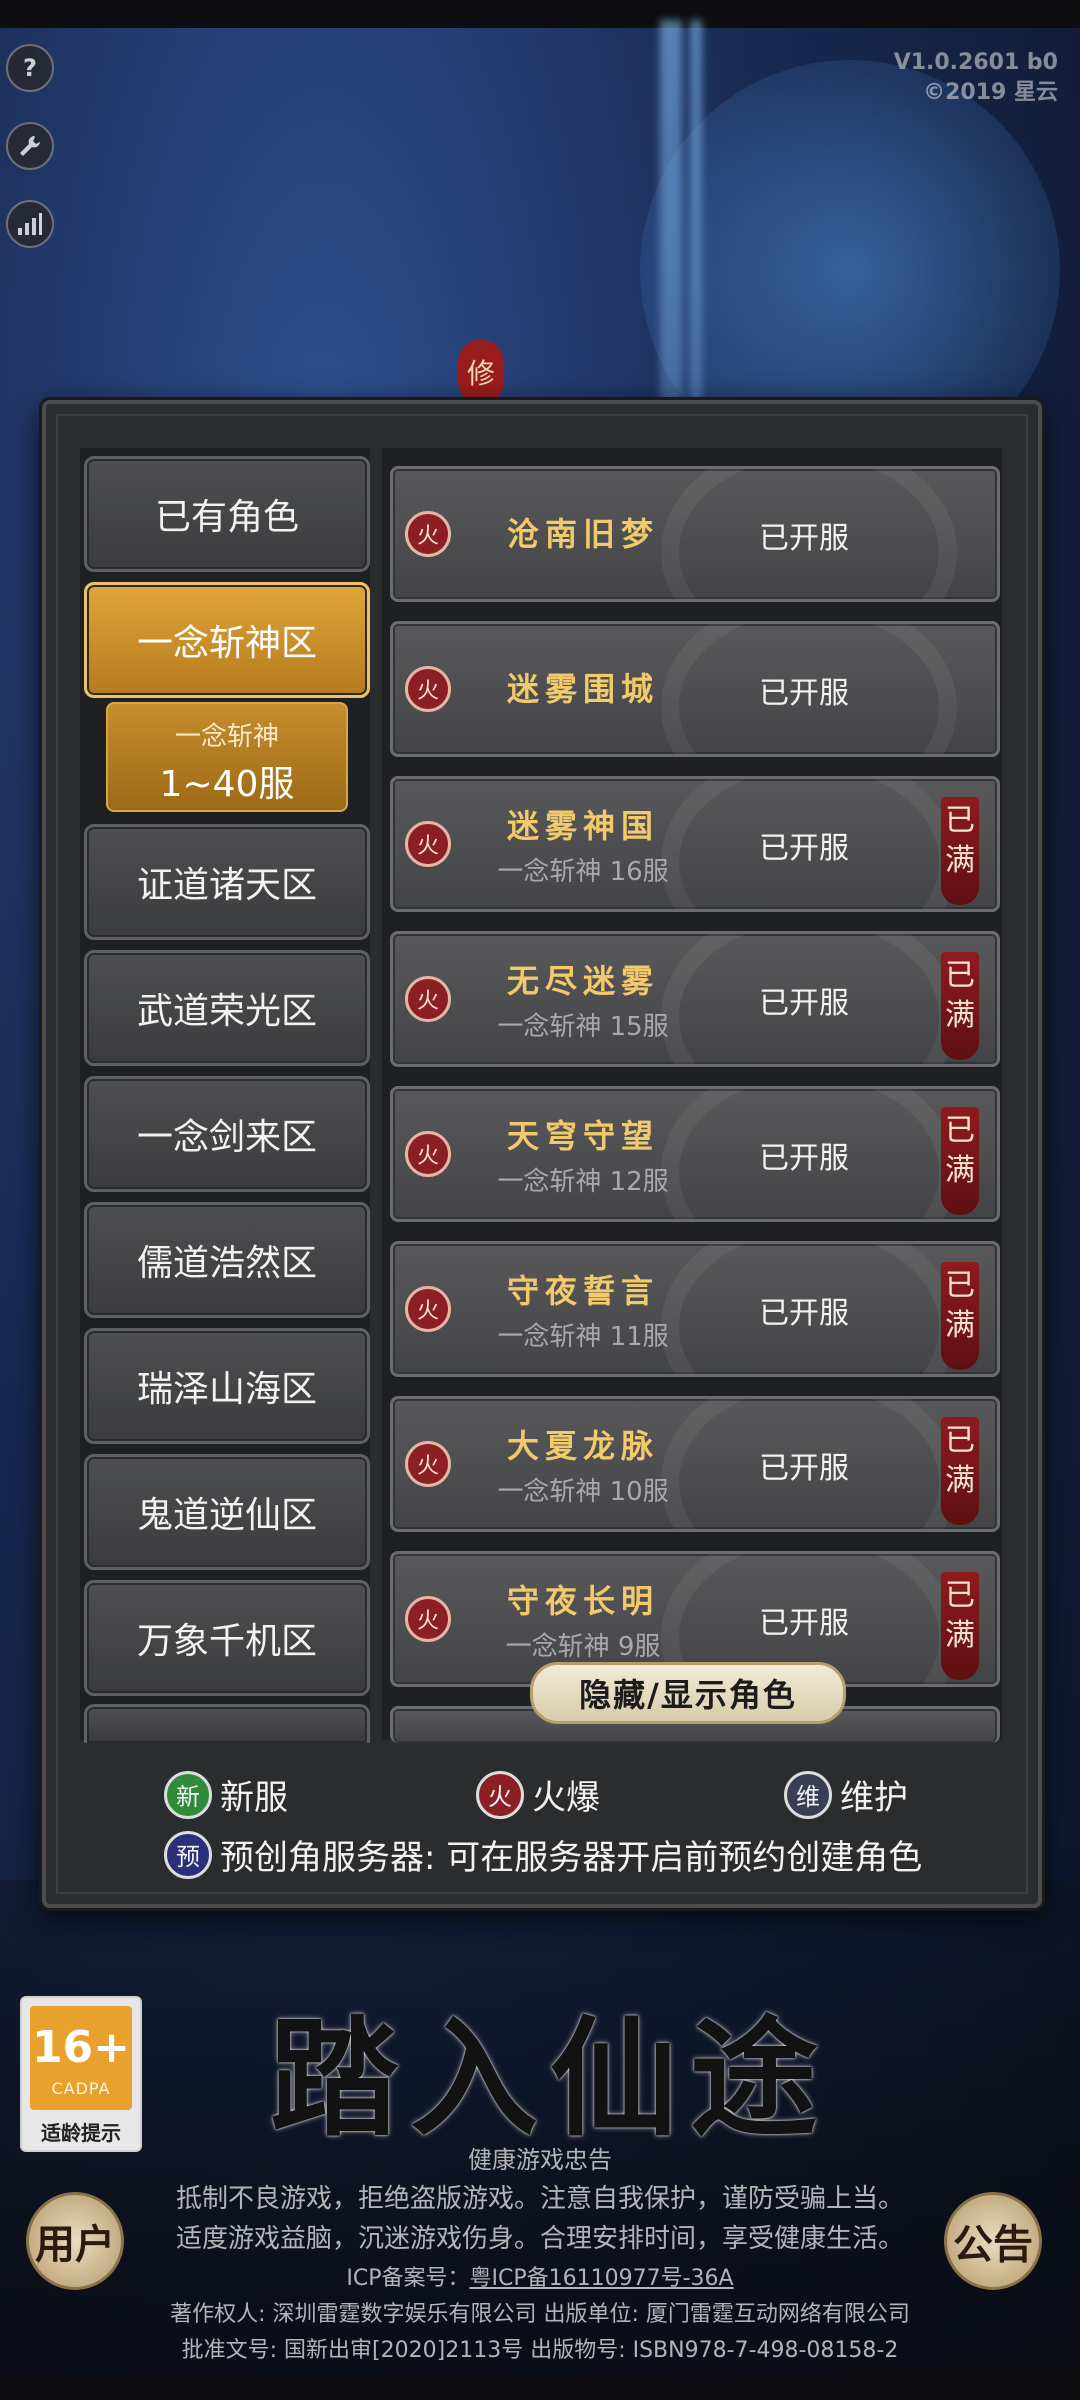 Image resolution: width=1080 pixels, height=2400 pixels. What do you see at coordinates (540, 2160) in the screenshot?
I see `health-advice-title: 健康游戏忠告` at bounding box center [540, 2160].